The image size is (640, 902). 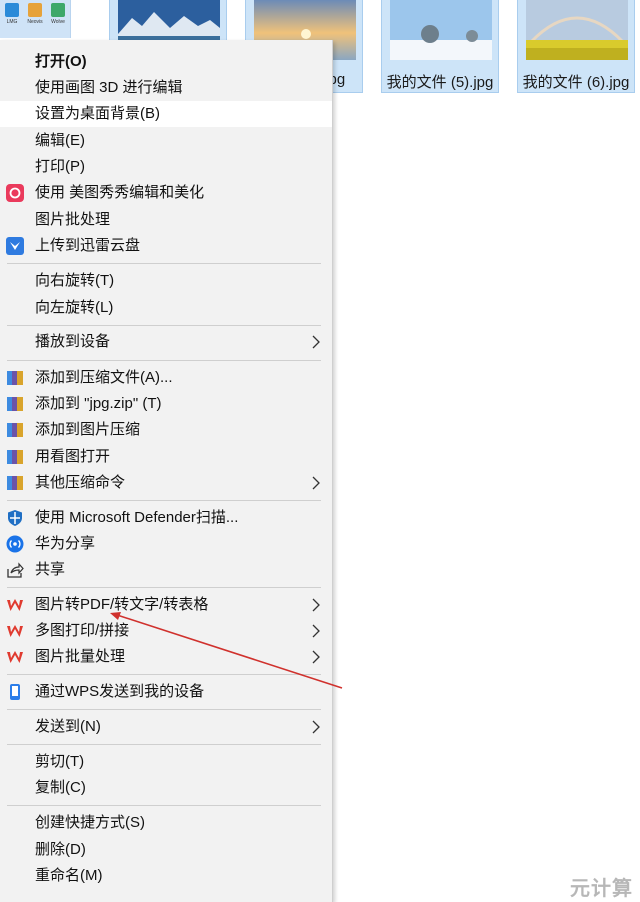 I want to click on app-icon-2: Neovis, so click(x=35, y=18).